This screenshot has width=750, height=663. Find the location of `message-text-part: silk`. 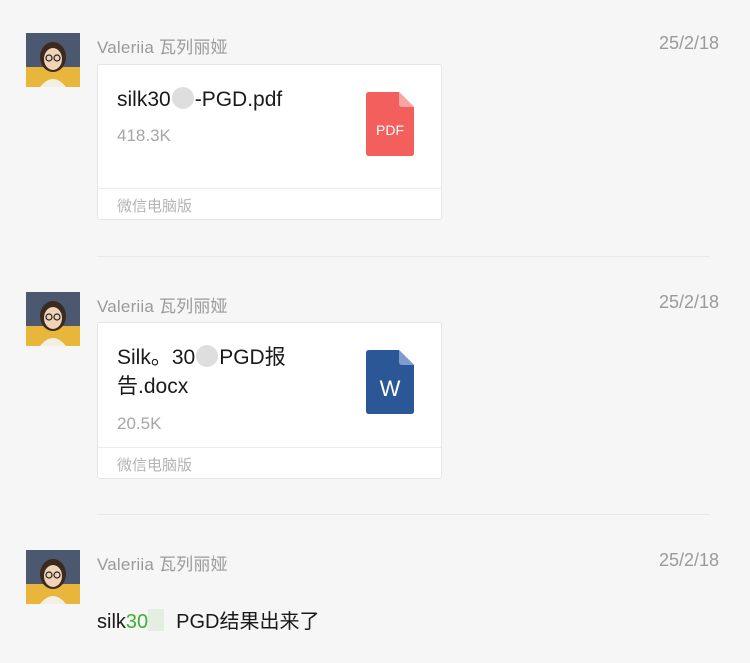

message-text-part: silk is located at coordinates (111, 622).